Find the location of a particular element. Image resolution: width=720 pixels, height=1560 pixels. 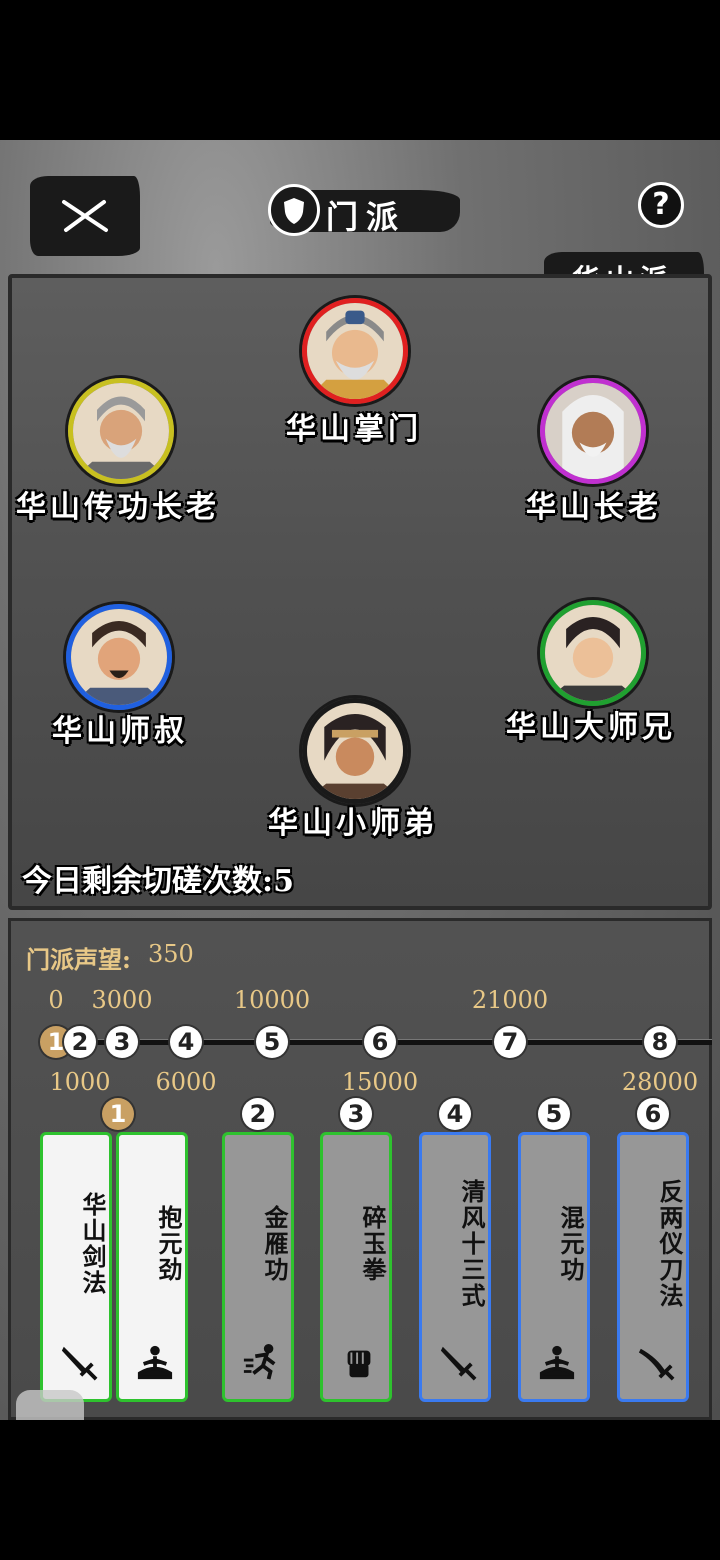

threshold-label: 10000 is located at coordinates (272, 1000).